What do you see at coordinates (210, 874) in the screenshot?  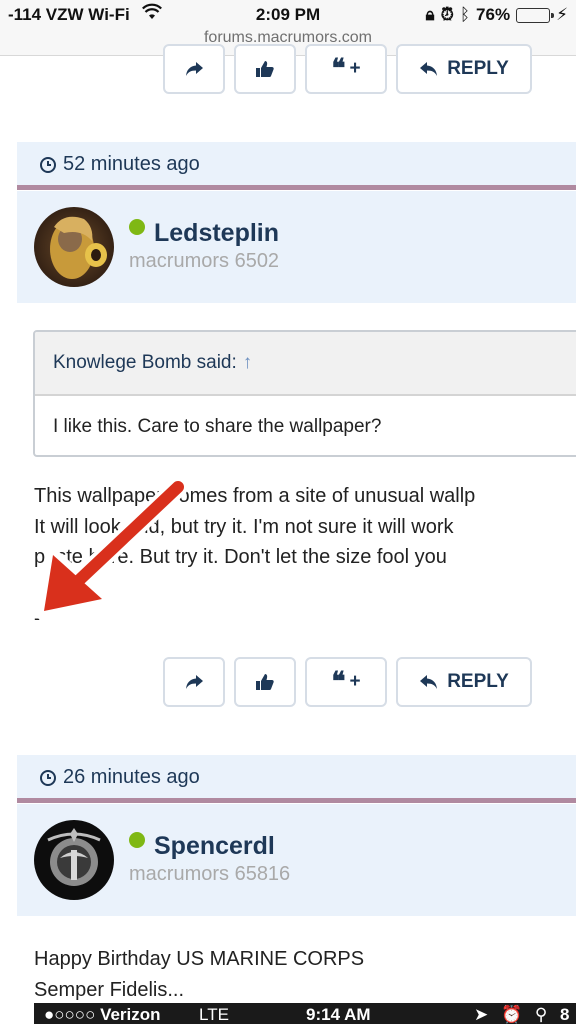 I see `user-title: macrumors 65816` at bounding box center [210, 874].